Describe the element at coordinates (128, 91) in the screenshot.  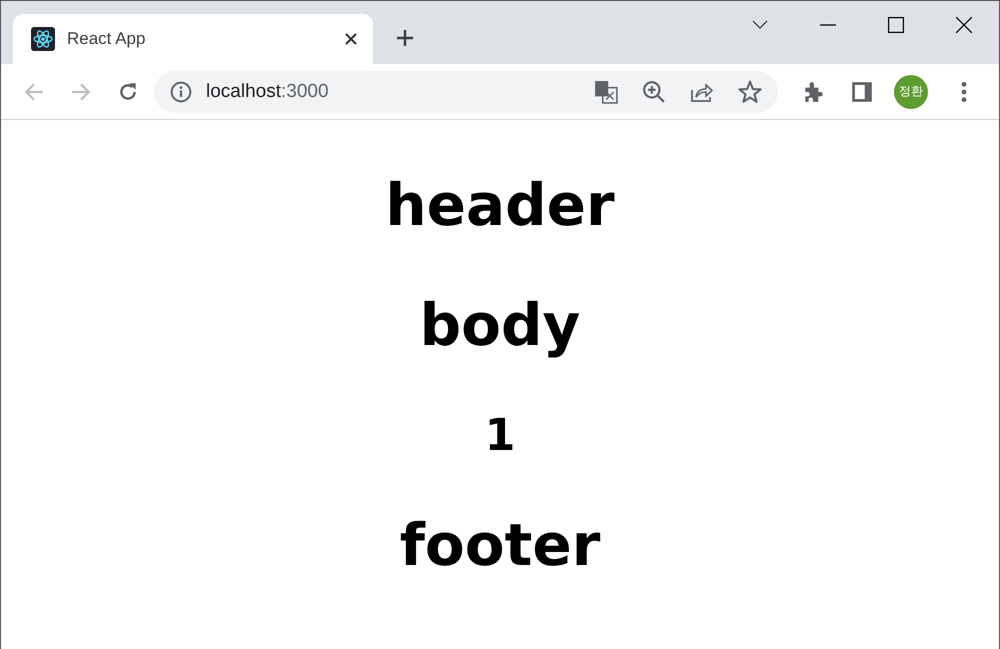
I see `reload-icon` at that location.